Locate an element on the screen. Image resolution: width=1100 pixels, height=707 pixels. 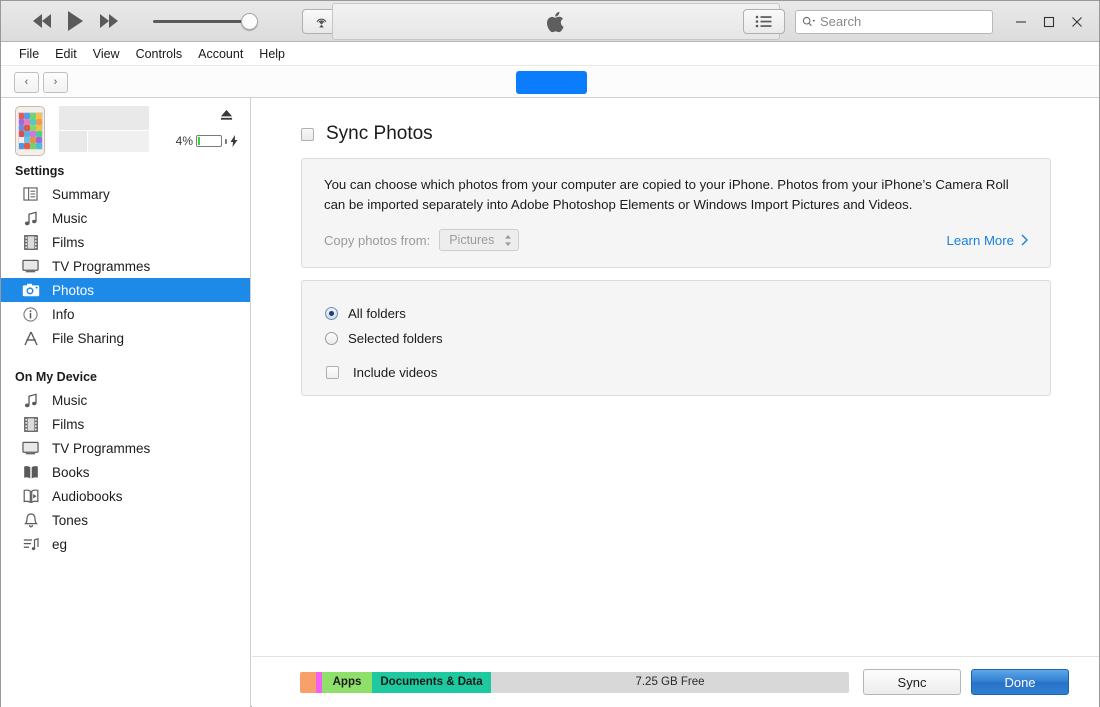
volume-track is located at coordinates (202, 21).